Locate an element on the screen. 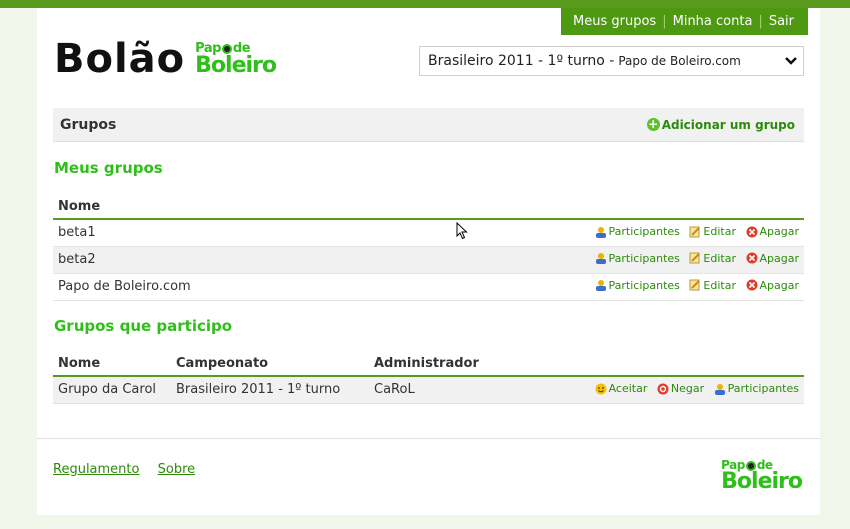  footer-links: Regulamento Sobre is located at coordinates (131, 469).